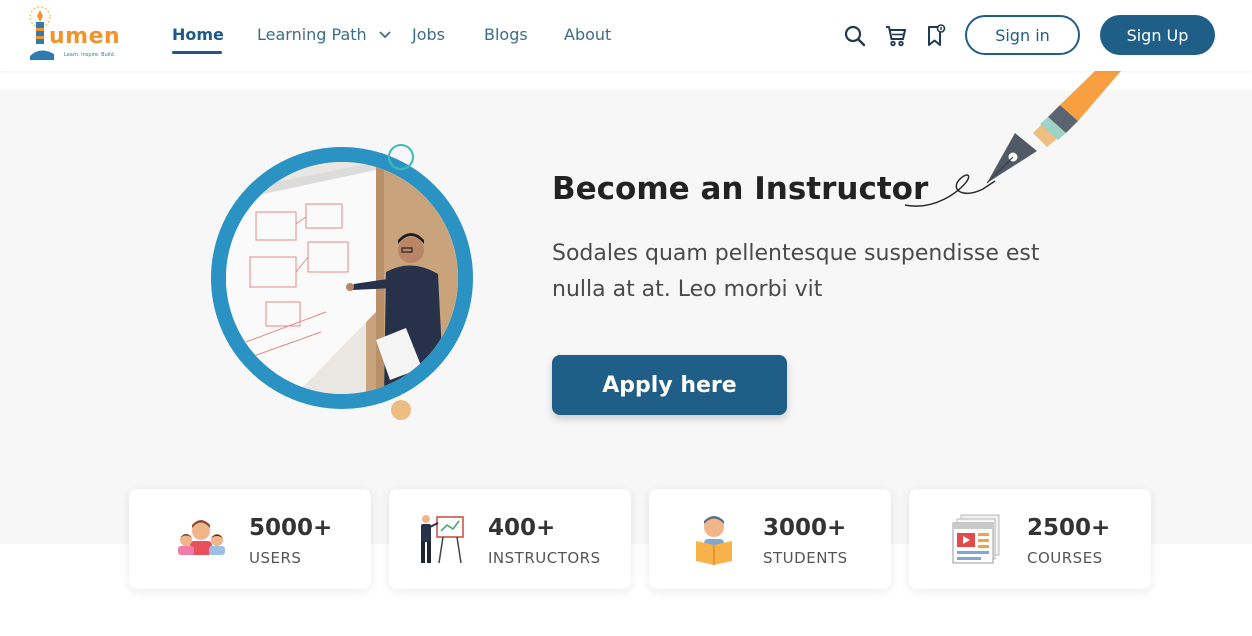  Describe the element at coordinates (401, 410) in the screenshot. I see `decorative-dot` at that location.